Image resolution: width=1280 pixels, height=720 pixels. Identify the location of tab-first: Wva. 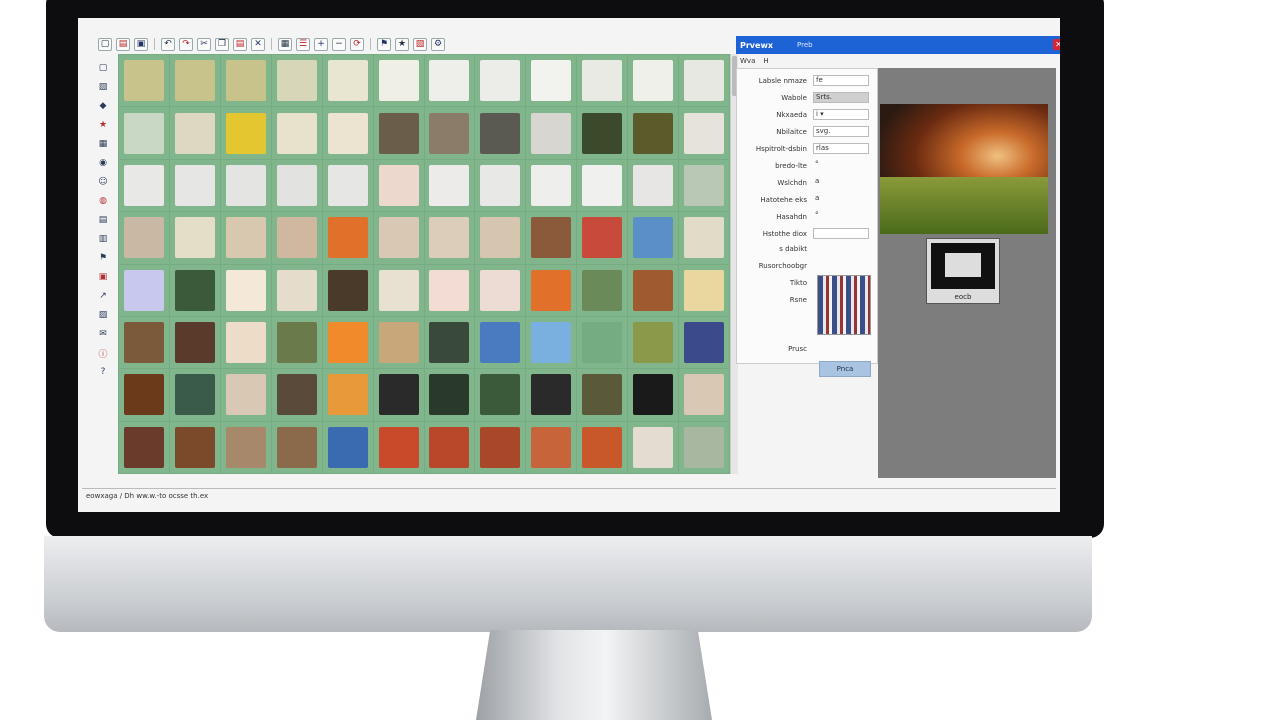
(747, 61).